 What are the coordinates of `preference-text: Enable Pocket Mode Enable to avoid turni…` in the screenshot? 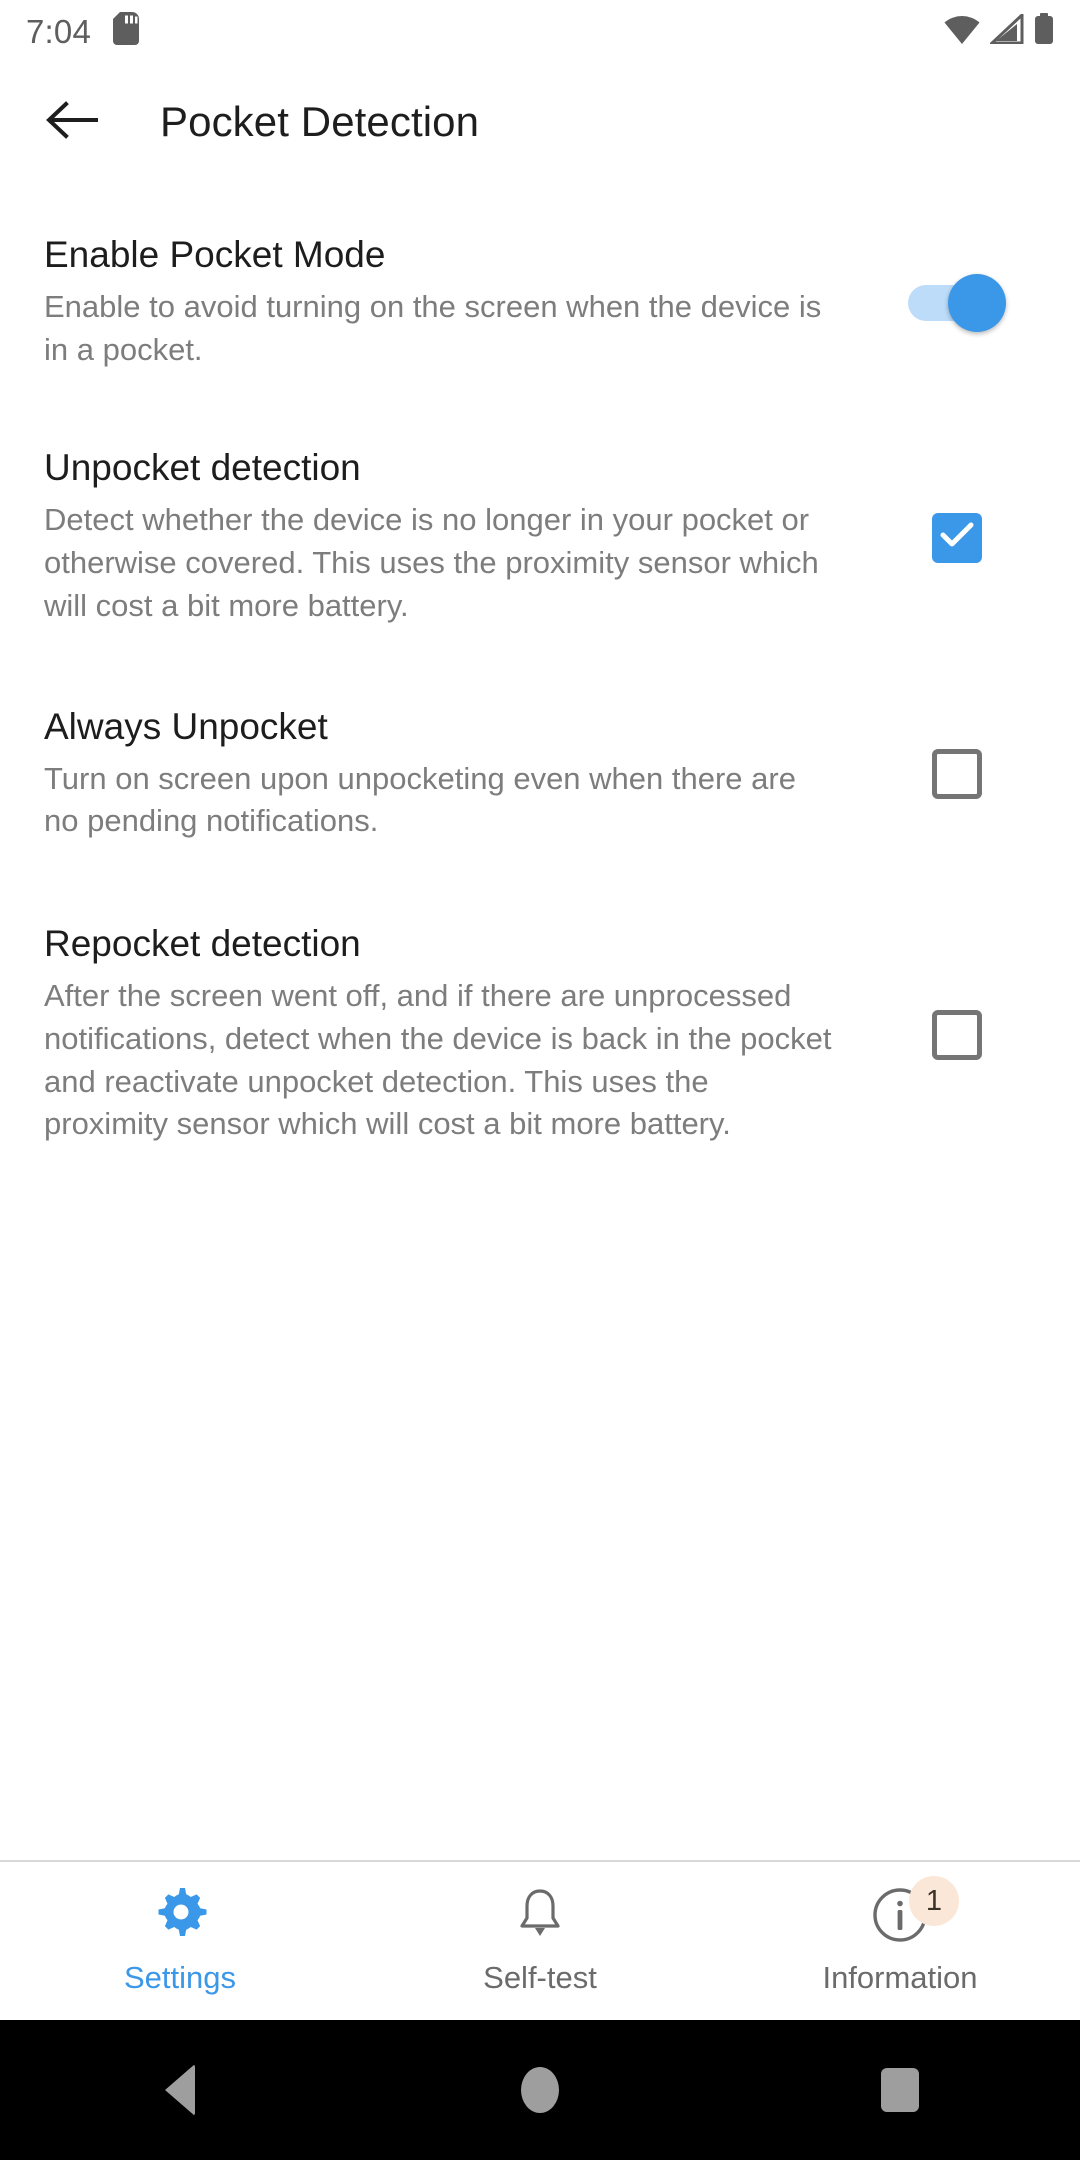 It's located at (458, 302).